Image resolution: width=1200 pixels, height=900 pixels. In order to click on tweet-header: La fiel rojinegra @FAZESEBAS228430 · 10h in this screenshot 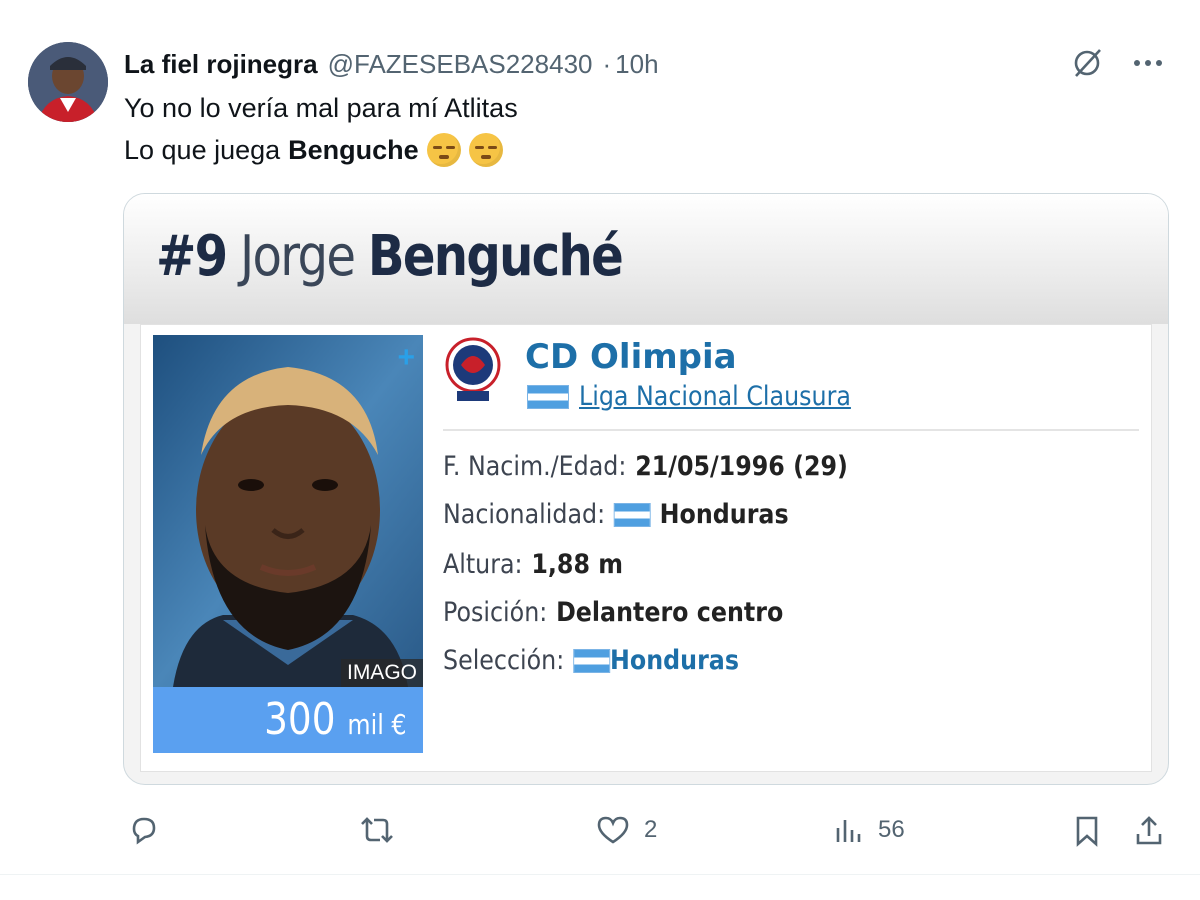, I will do `click(391, 64)`.